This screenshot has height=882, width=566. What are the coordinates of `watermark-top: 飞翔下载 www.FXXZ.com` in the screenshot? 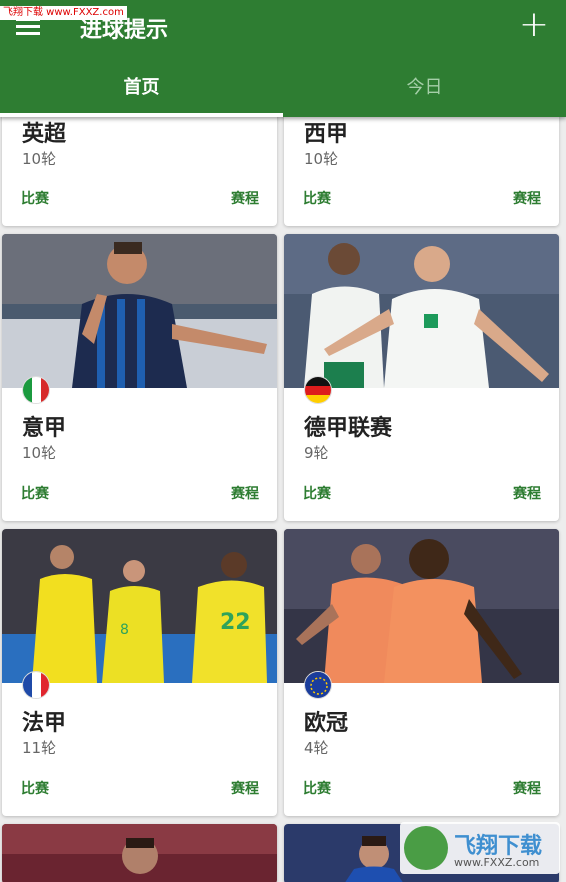 It's located at (63, 13).